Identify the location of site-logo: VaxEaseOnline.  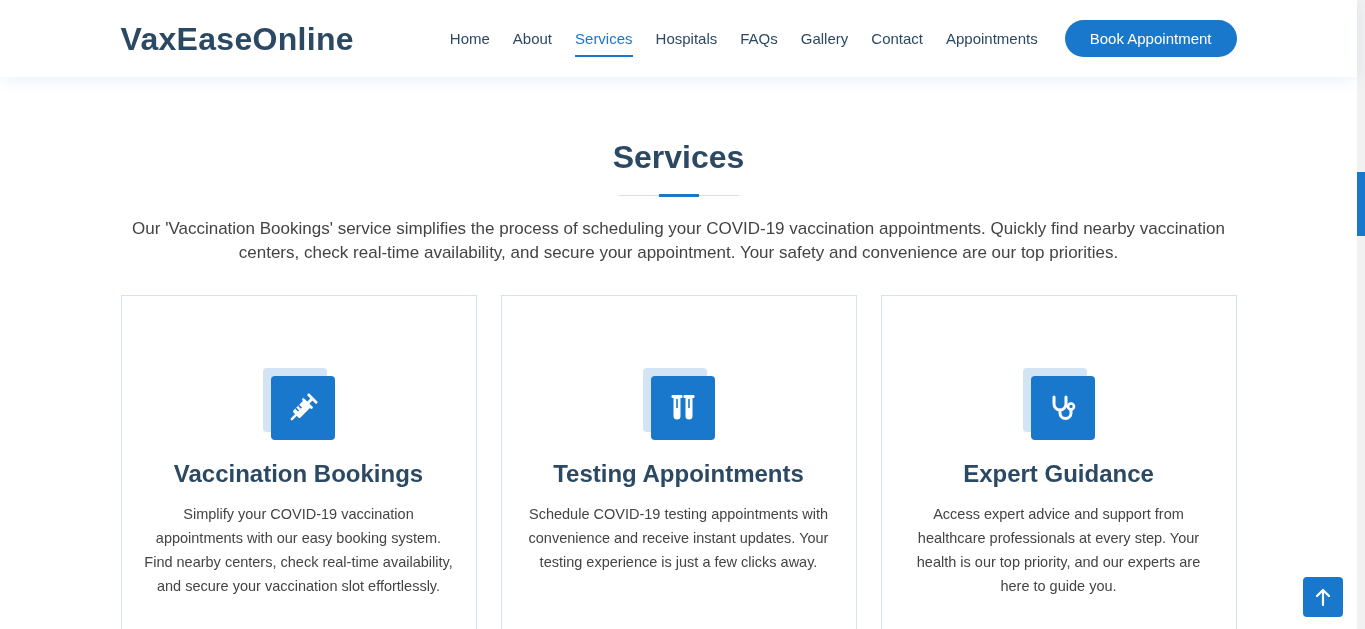
(237, 38).